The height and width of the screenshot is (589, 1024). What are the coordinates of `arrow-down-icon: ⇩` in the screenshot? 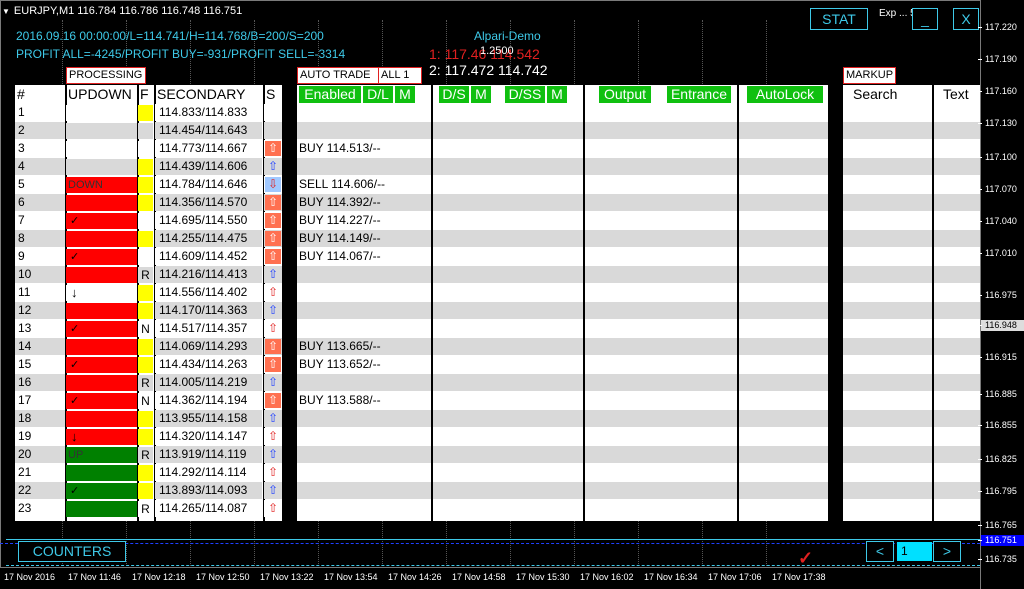 It's located at (273, 184).